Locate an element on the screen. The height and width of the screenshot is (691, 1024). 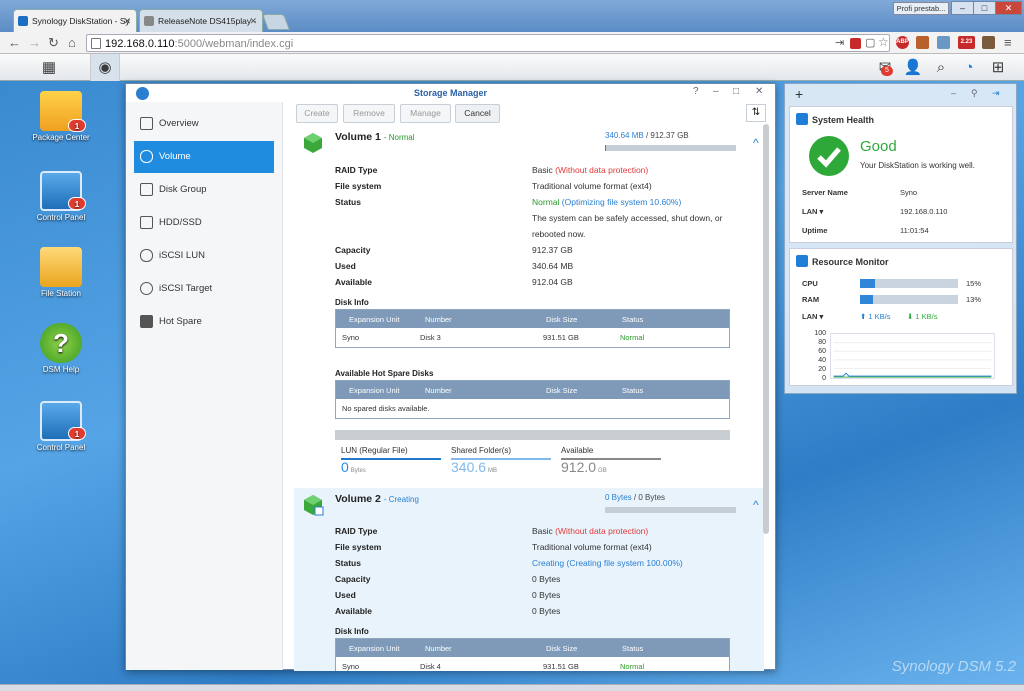
desktop-icon-control-panel: 1 Control Panel is located at coordinates (61, 196).